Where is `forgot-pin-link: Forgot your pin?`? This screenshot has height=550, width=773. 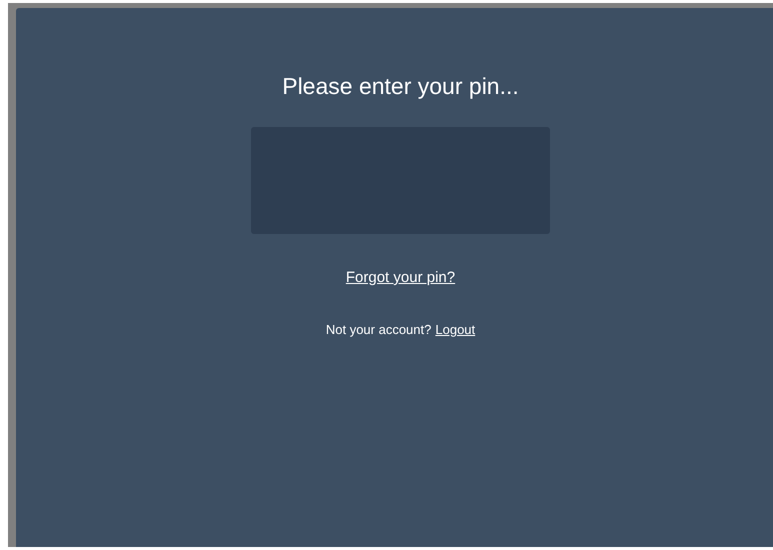 forgot-pin-link: Forgot your pin? is located at coordinates (401, 277).